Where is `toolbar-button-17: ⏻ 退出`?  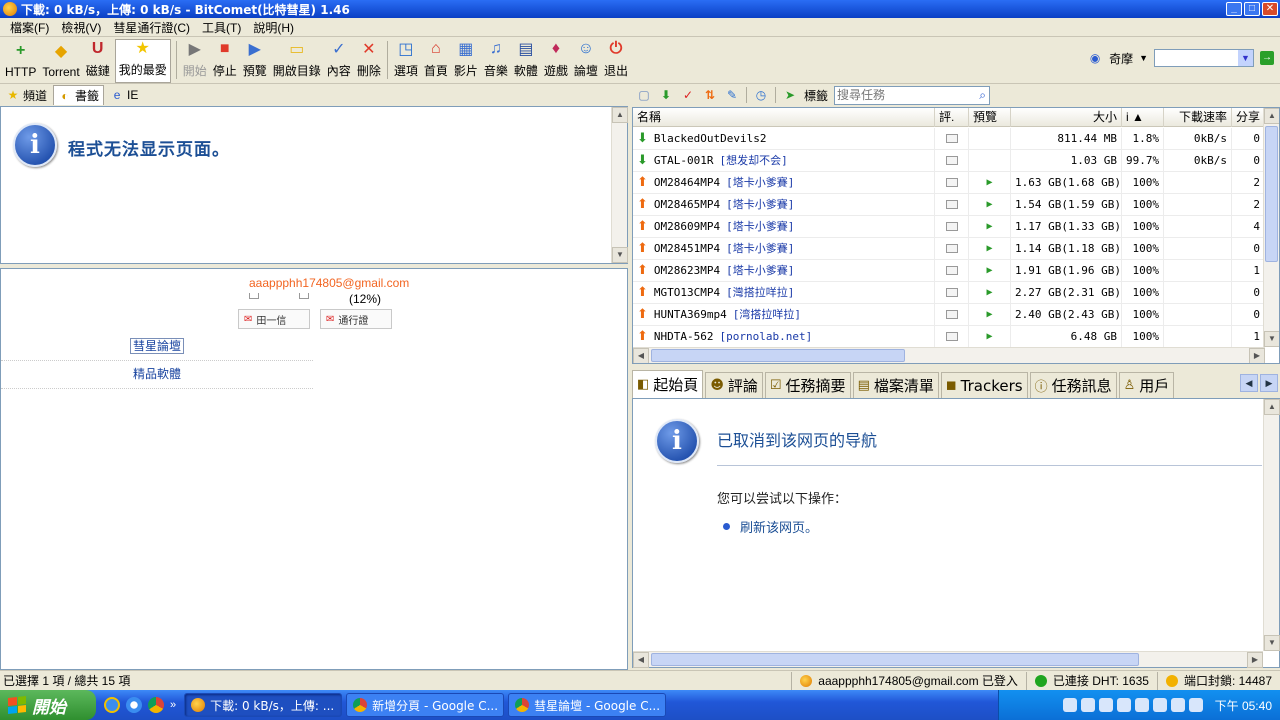 toolbar-button-17: ⏻ 退出 is located at coordinates (616, 61).